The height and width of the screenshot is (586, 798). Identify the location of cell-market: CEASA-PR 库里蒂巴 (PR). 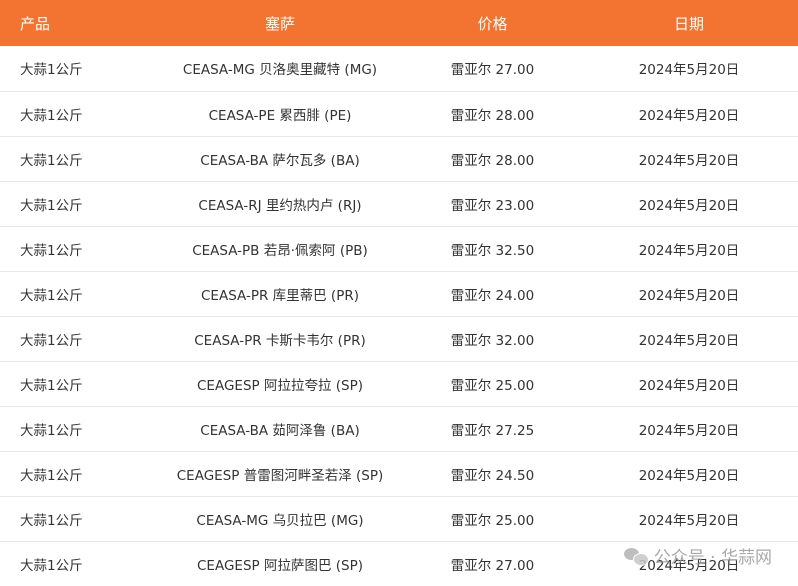
(280, 295).